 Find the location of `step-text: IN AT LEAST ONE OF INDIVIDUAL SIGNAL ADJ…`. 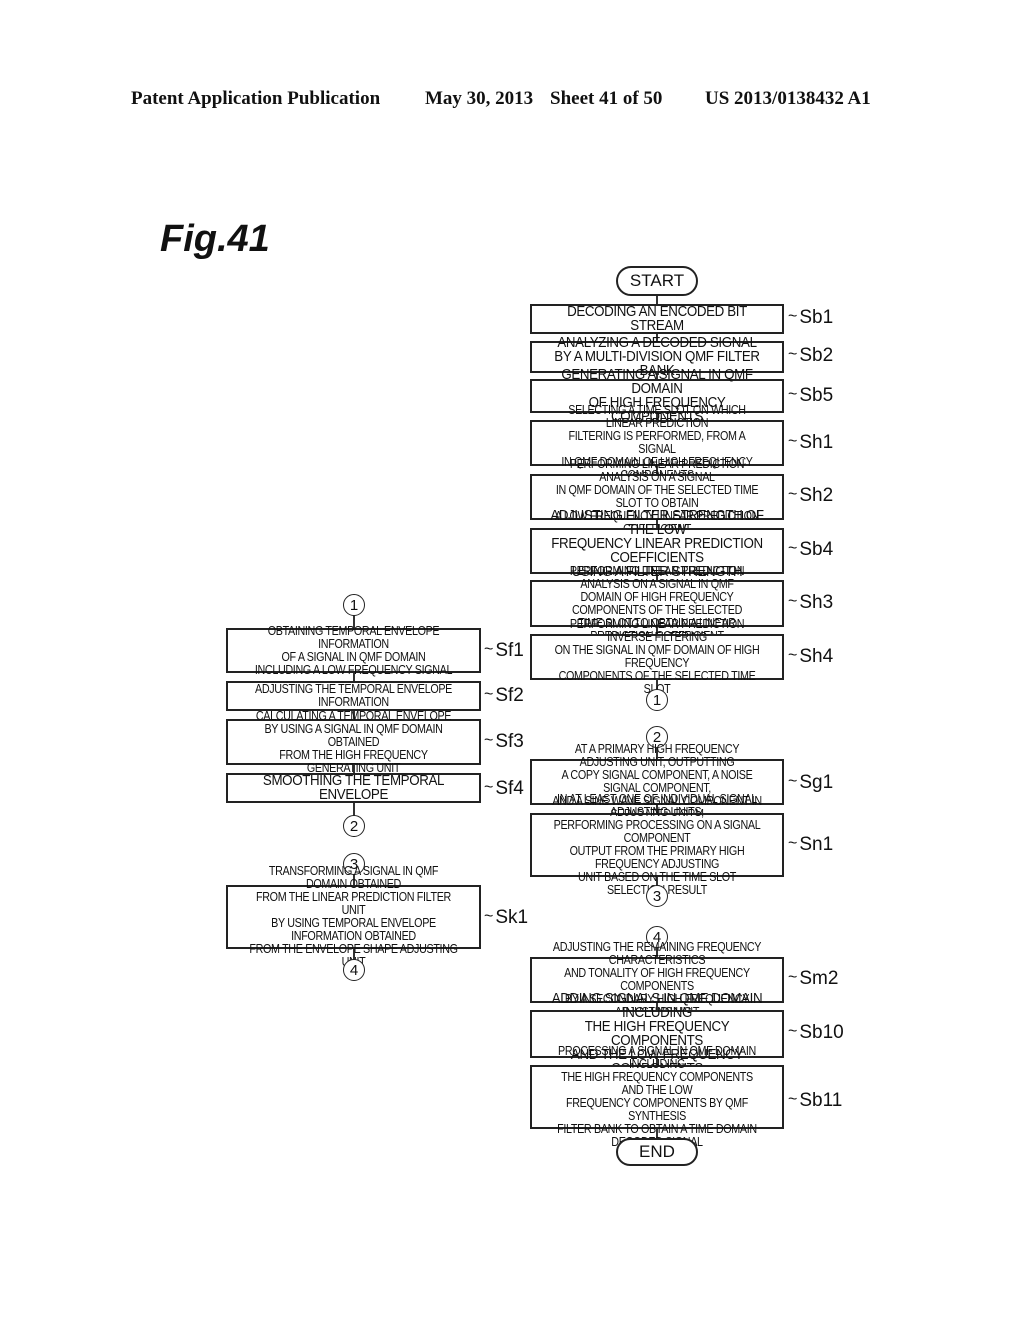

step-text: IN AT LEAST ONE OF INDIVIDUAL SIGNAL ADJ… is located at coordinates (657, 844).